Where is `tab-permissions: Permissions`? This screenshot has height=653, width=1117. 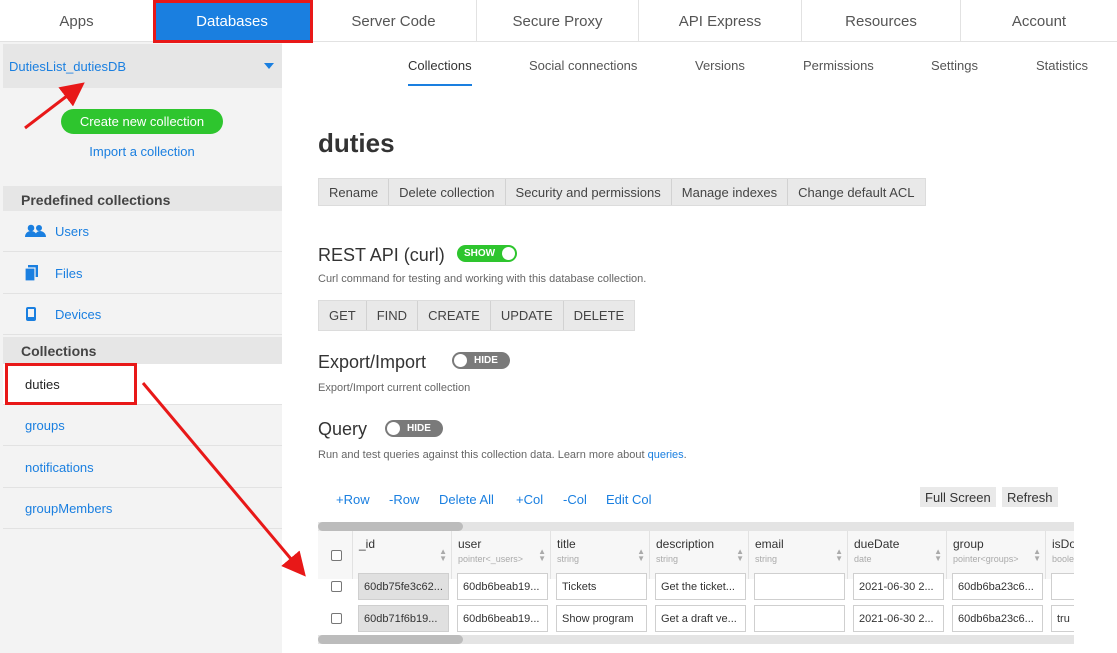 tab-permissions: Permissions is located at coordinates (838, 72).